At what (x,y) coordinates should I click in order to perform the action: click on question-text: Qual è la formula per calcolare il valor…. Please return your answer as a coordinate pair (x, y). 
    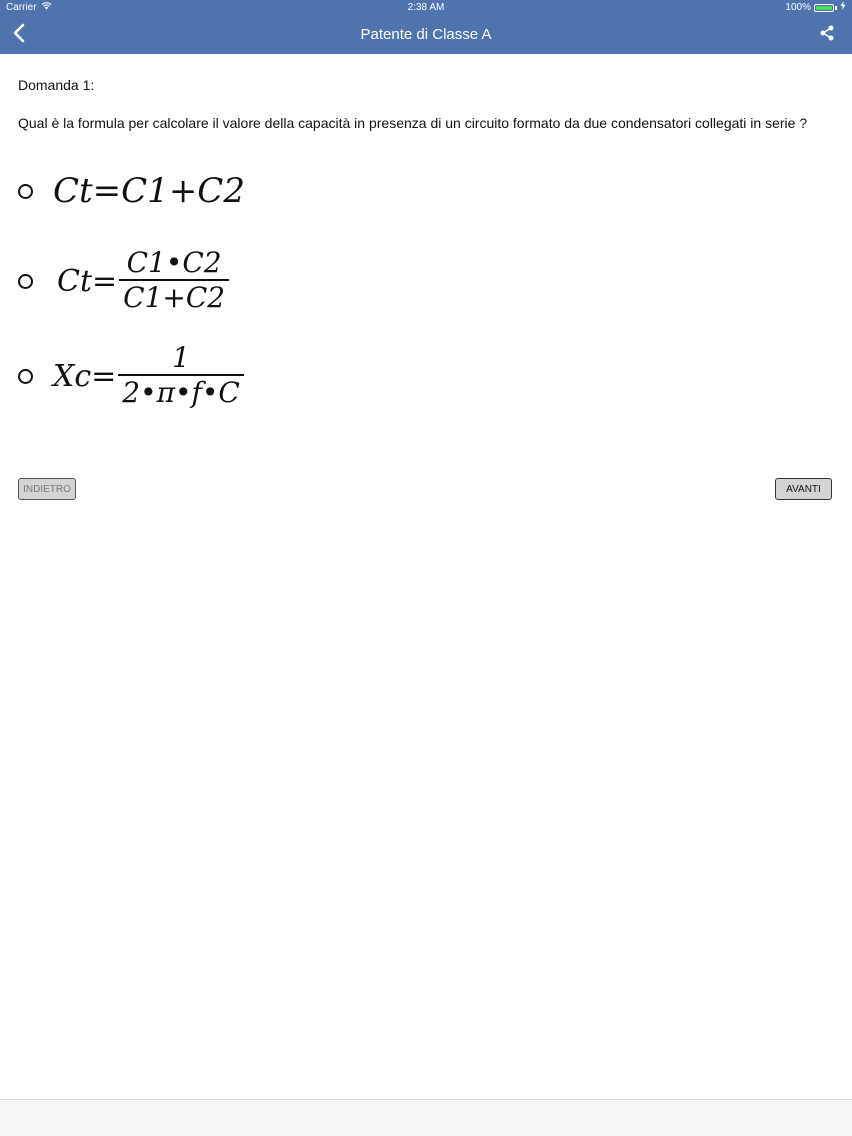
    Looking at the image, I should click on (413, 123).